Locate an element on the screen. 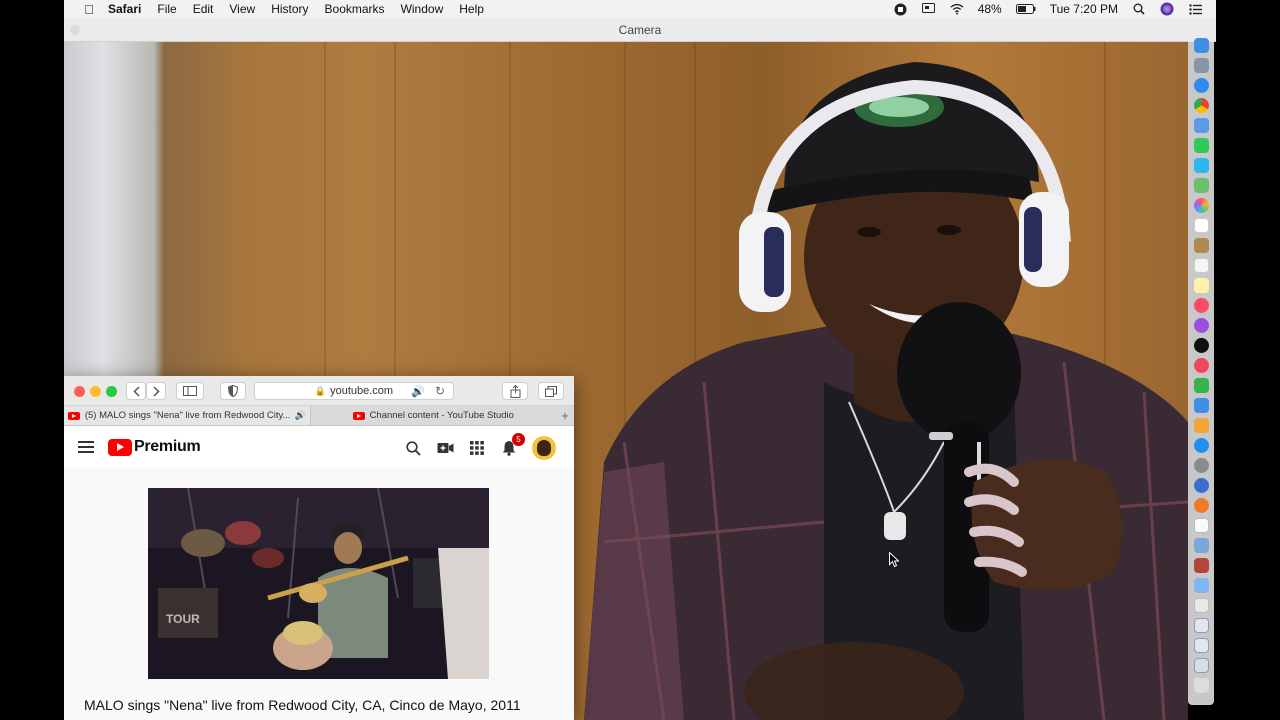 The width and height of the screenshot is (1280, 720). notification-center-icon is located at coordinates (1195, 9).